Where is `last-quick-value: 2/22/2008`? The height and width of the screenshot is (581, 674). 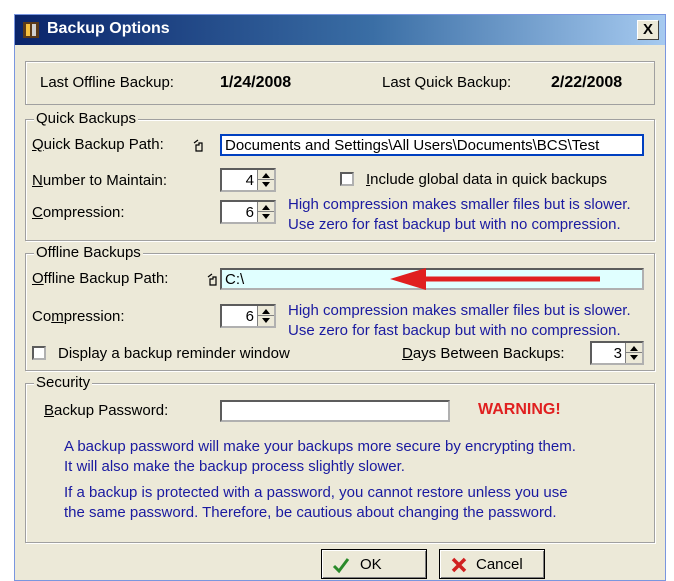 last-quick-value: 2/22/2008 is located at coordinates (587, 82).